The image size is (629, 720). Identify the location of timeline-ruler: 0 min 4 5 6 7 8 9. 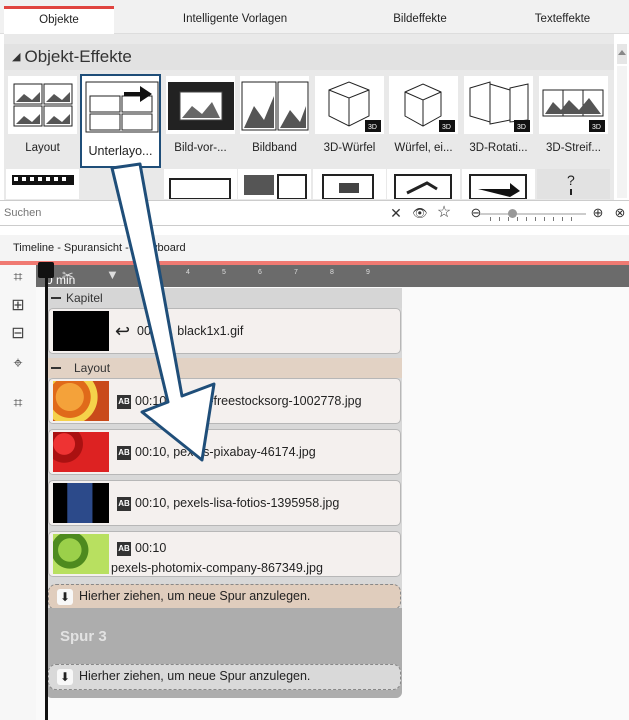
(332, 276).